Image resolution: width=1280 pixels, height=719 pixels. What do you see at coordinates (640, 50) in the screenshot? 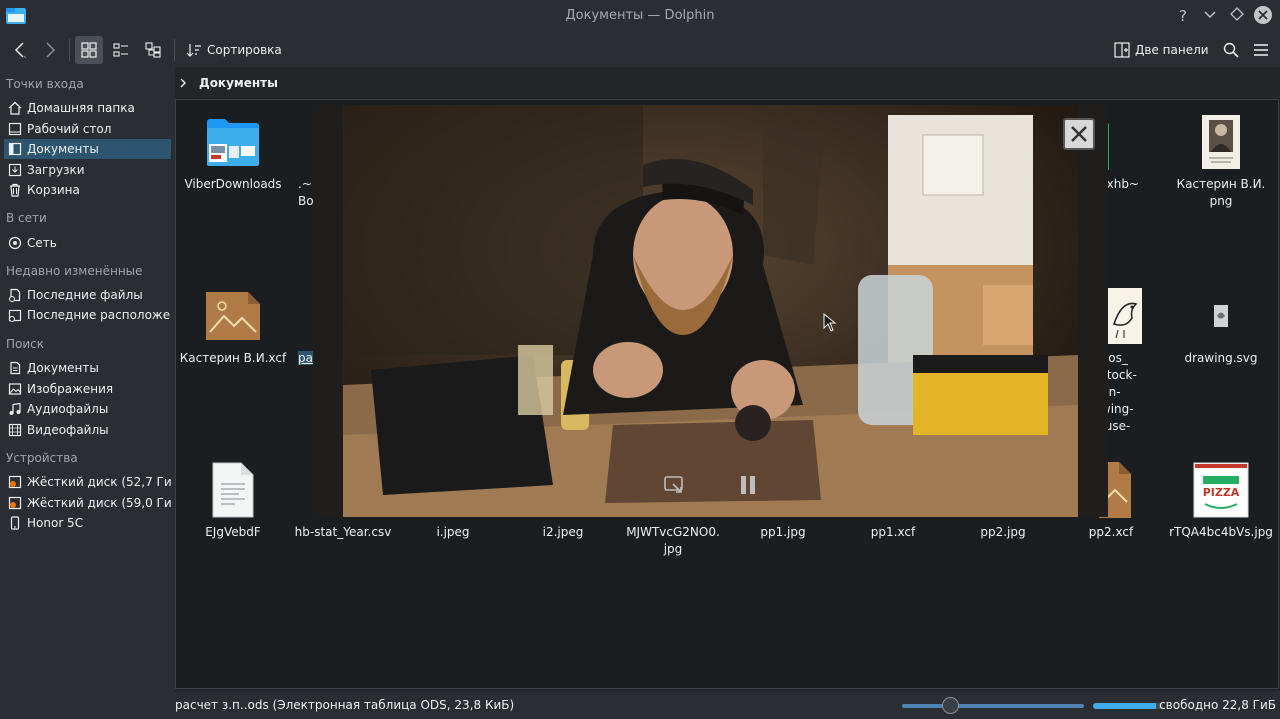
I see `toolbar: Сортировка Две панели` at bounding box center [640, 50].